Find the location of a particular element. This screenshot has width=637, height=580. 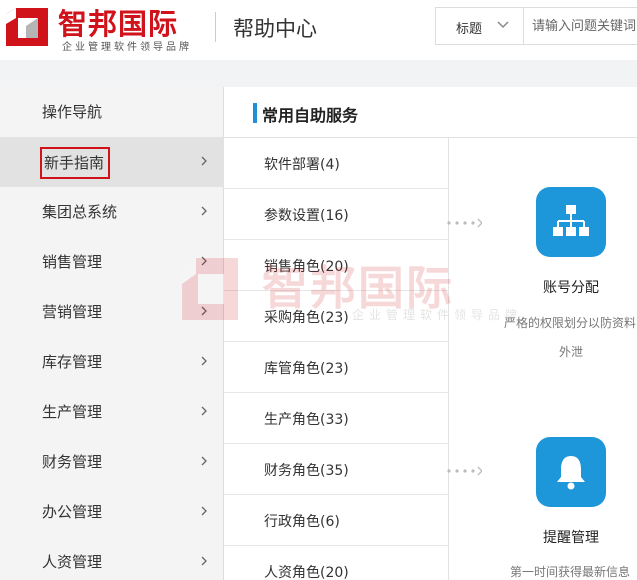

list-item: 采购角色(23) is located at coordinates (336, 316).